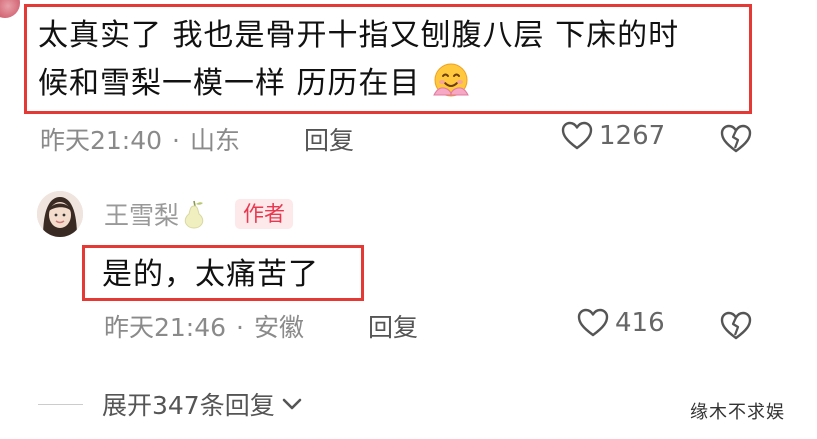 Image resolution: width=817 pixels, height=439 pixels. I want to click on comment-like-button: 1267, so click(613, 136).